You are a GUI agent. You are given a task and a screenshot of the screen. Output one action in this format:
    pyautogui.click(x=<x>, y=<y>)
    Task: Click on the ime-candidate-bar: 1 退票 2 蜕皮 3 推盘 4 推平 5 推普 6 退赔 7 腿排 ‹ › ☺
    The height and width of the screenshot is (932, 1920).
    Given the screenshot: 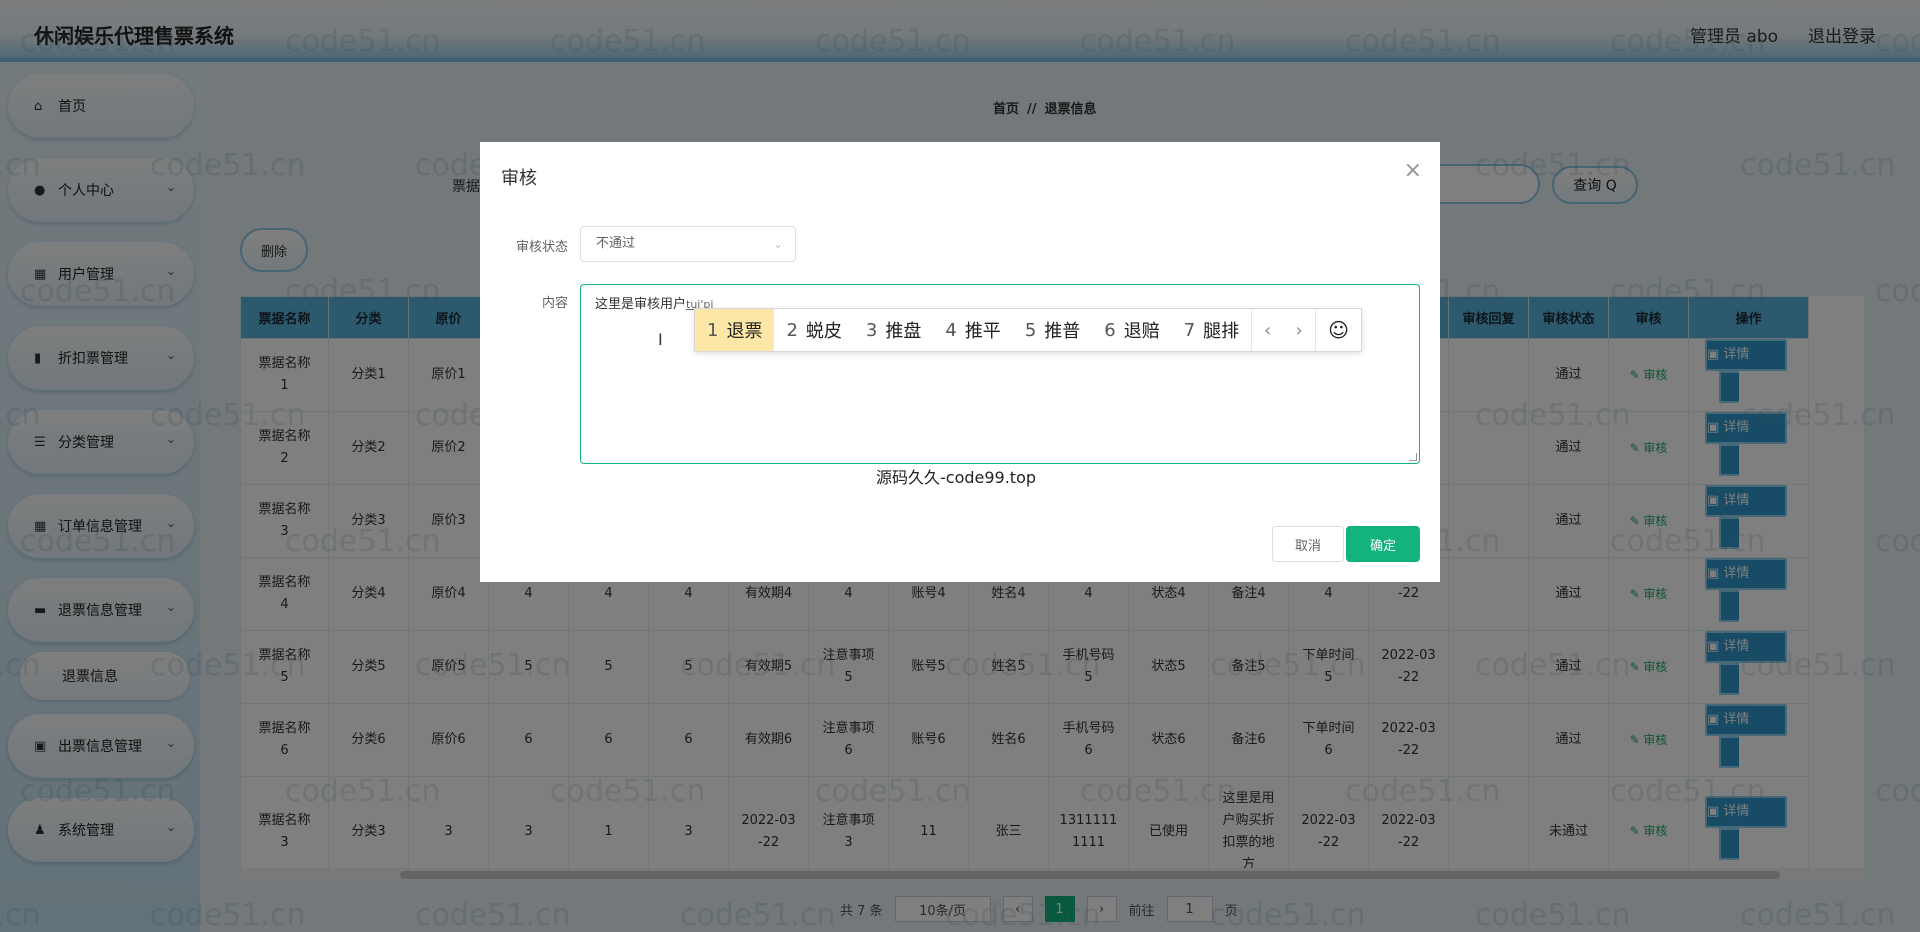 What is the action you would take?
    pyautogui.click(x=1028, y=330)
    